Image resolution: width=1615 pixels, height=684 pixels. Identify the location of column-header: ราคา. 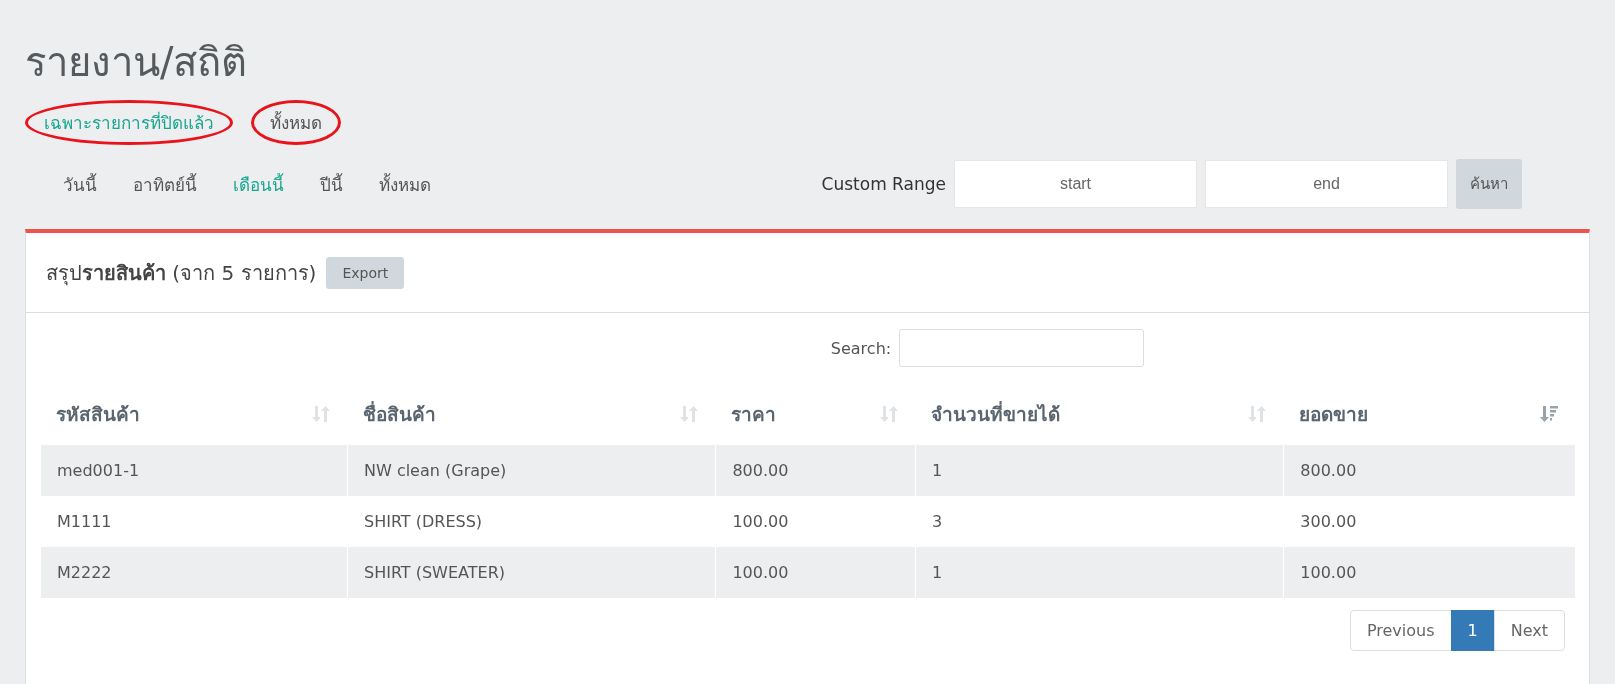
(754, 414).